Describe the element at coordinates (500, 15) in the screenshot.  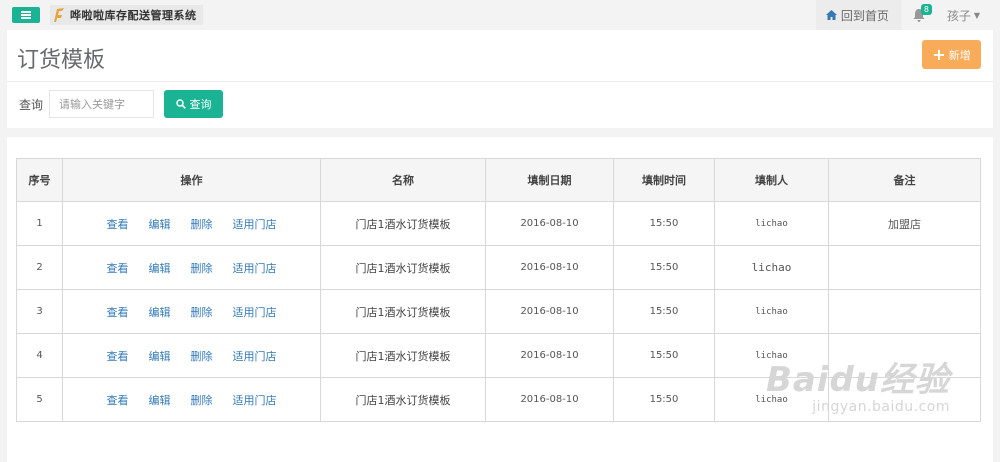
I see `top-navbar: 哗啦啦库存配送管理系统 回到首页 8 孩子 ▼` at that location.